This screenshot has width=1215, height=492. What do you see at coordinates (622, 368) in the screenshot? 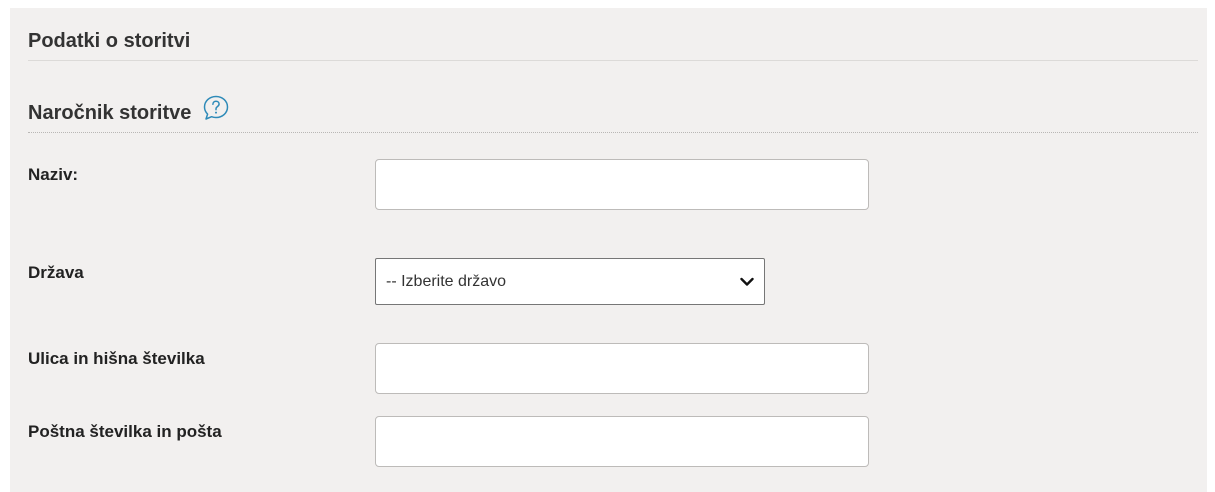
I see `street-input` at bounding box center [622, 368].